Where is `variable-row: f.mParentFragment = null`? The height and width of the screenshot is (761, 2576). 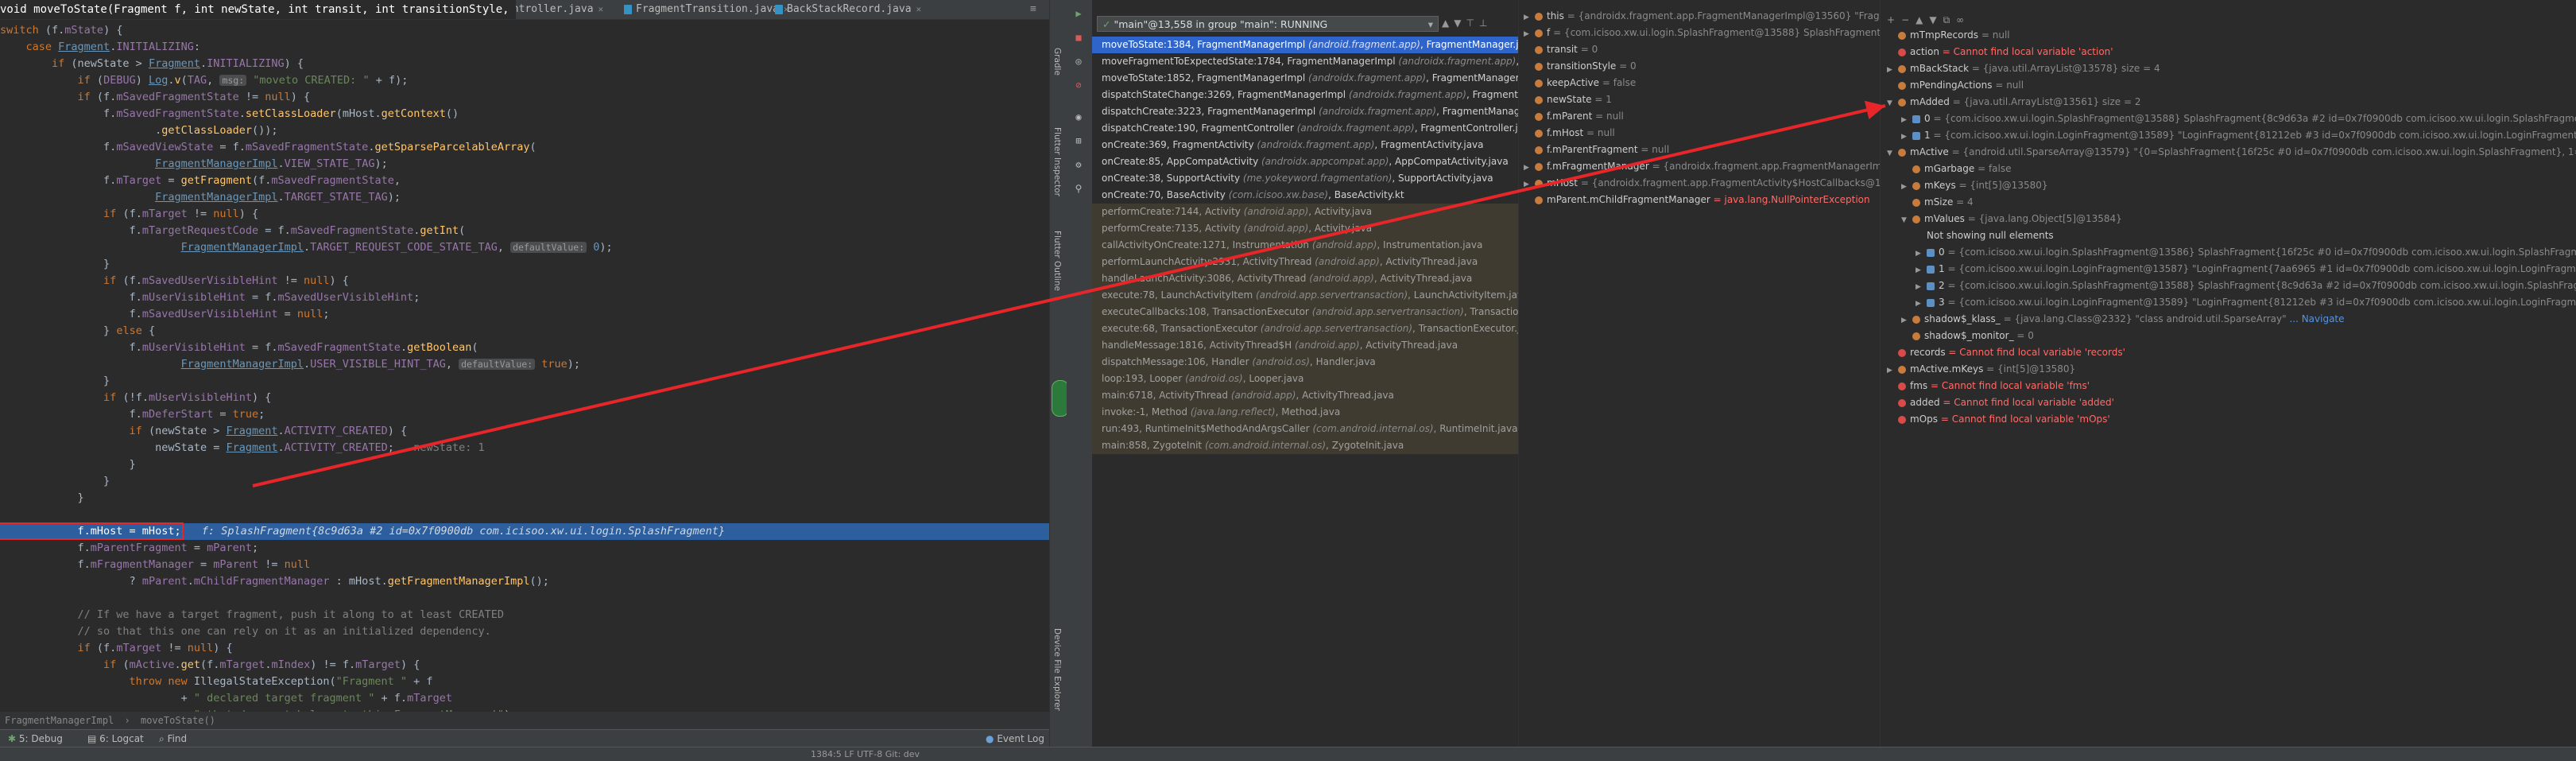 variable-row: f.mParentFragment = null is located at coordinates (1596, 150).